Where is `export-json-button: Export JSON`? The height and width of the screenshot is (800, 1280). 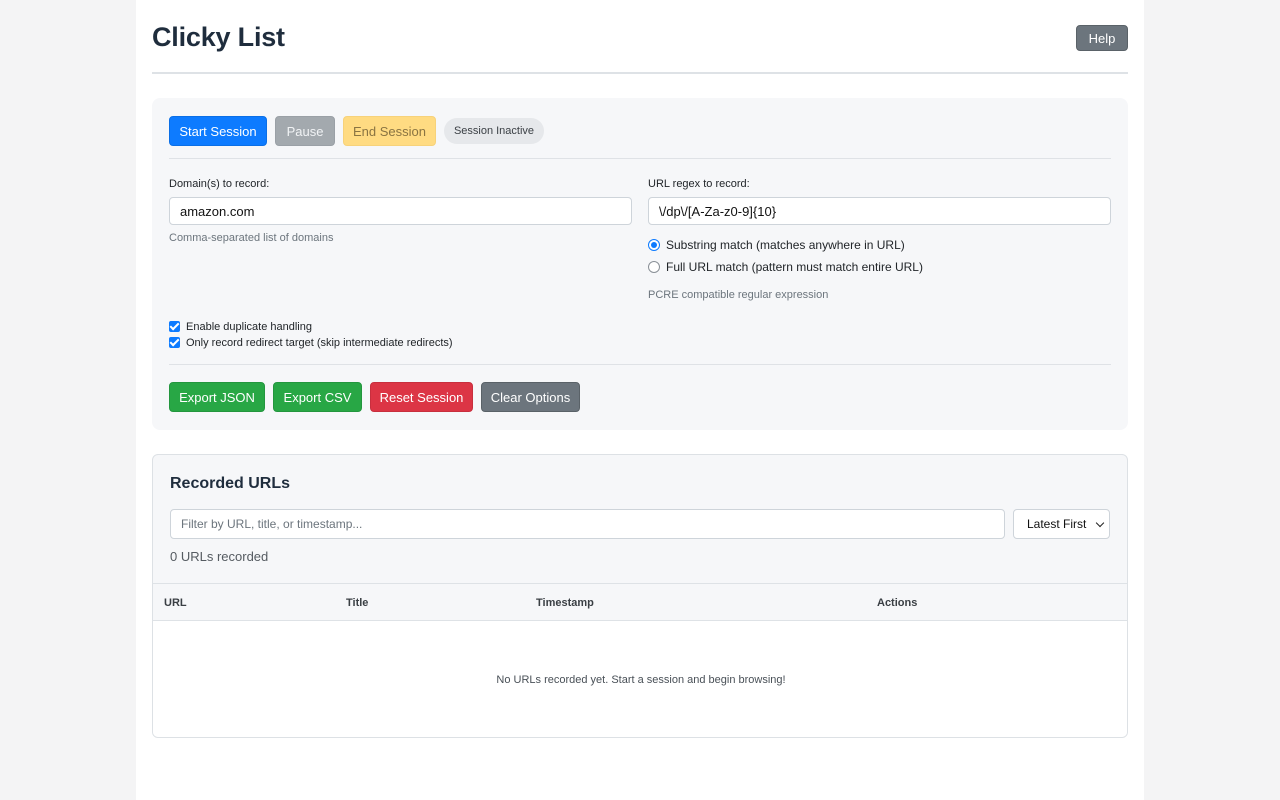
export-json-button: Export JSON is located at coordinates (217, 397).